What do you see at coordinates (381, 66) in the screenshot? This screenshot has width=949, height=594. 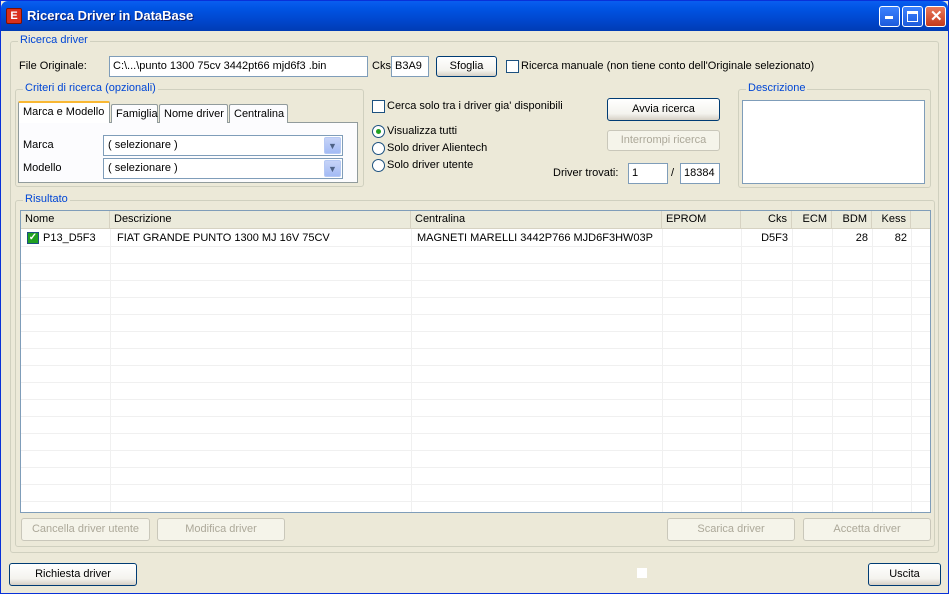 I see `cks-label: Cks` at bounding box center [381, 66].